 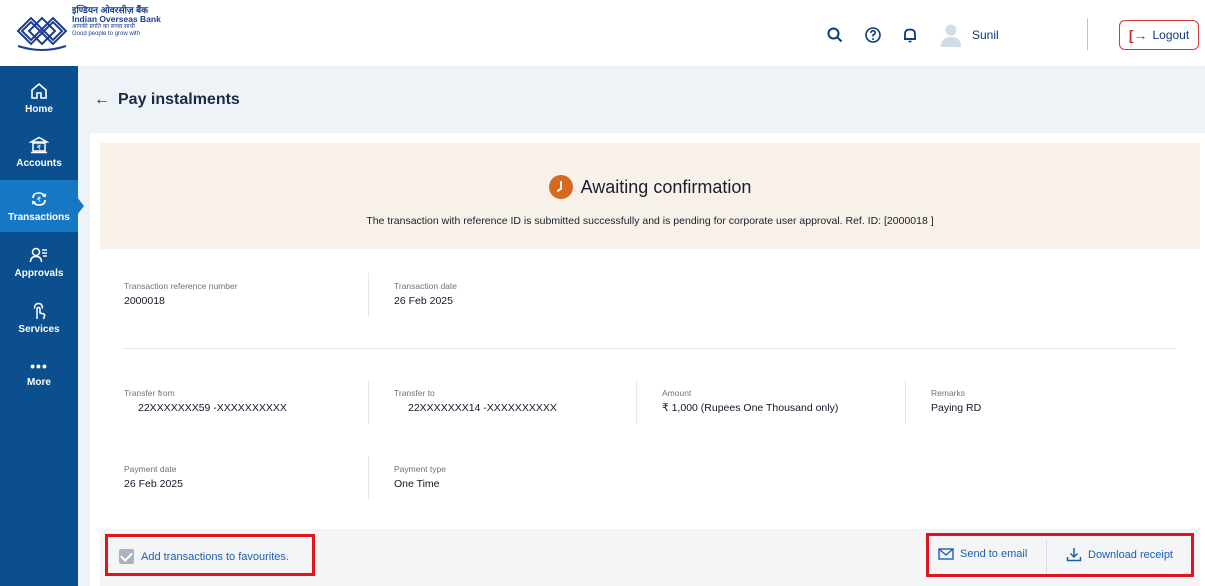 I want to click on more-icon: •••, so click(x=39, y=365).